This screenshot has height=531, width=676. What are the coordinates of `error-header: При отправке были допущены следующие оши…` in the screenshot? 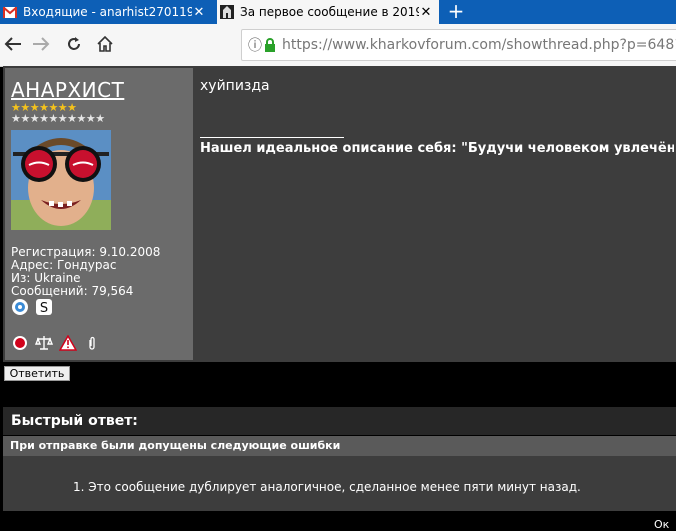 It's located at (339, 446).